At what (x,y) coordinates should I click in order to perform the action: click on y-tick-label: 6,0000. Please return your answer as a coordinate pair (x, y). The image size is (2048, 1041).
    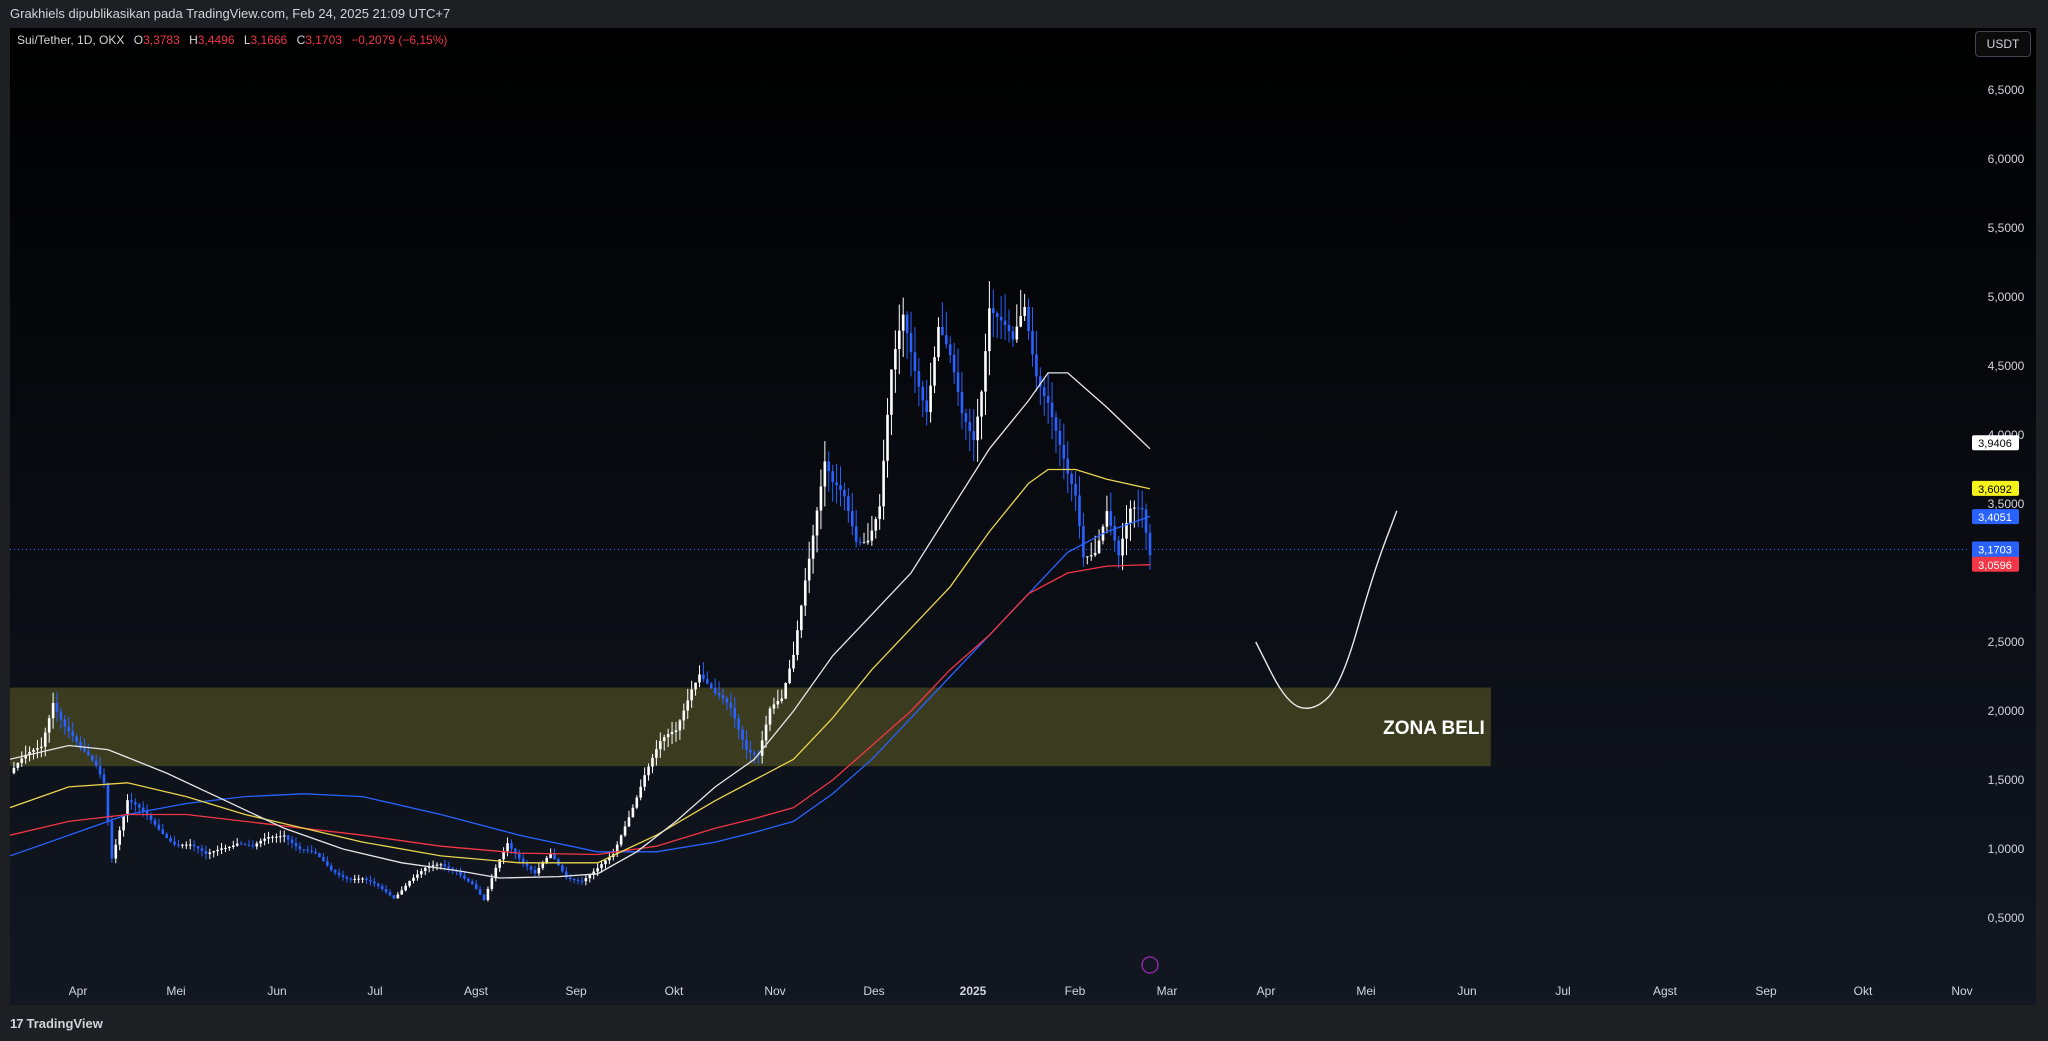
    Looking at the image, I should click on (2006, 159).